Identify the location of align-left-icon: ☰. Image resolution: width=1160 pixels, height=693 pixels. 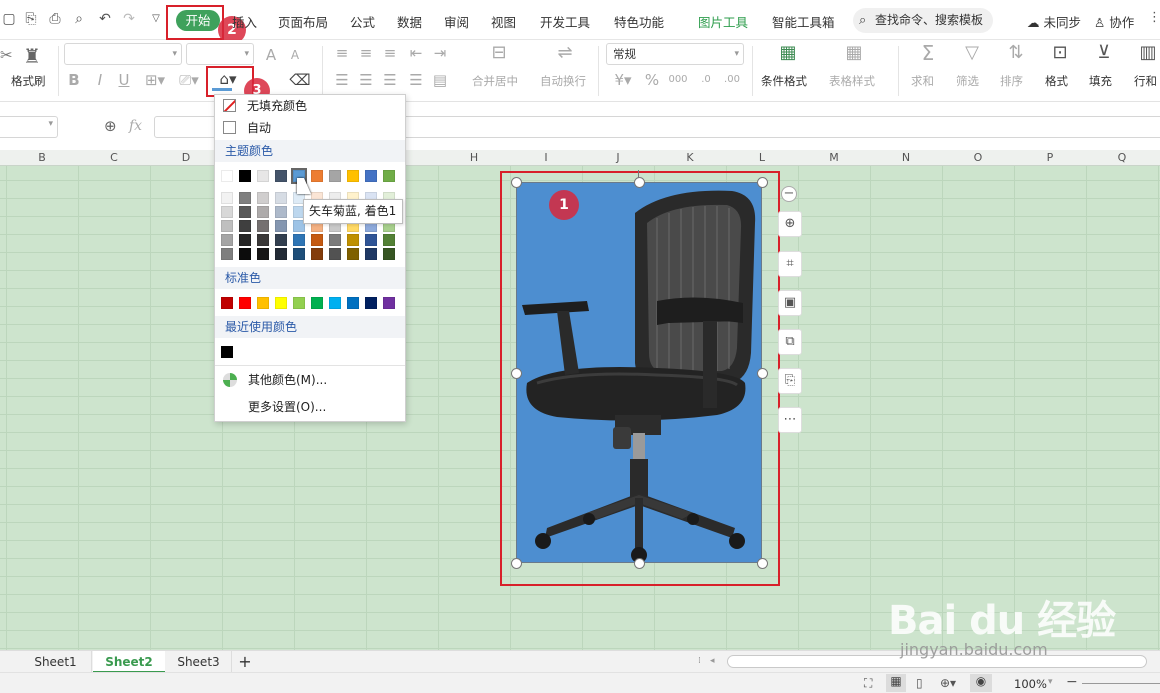
(342, 80).